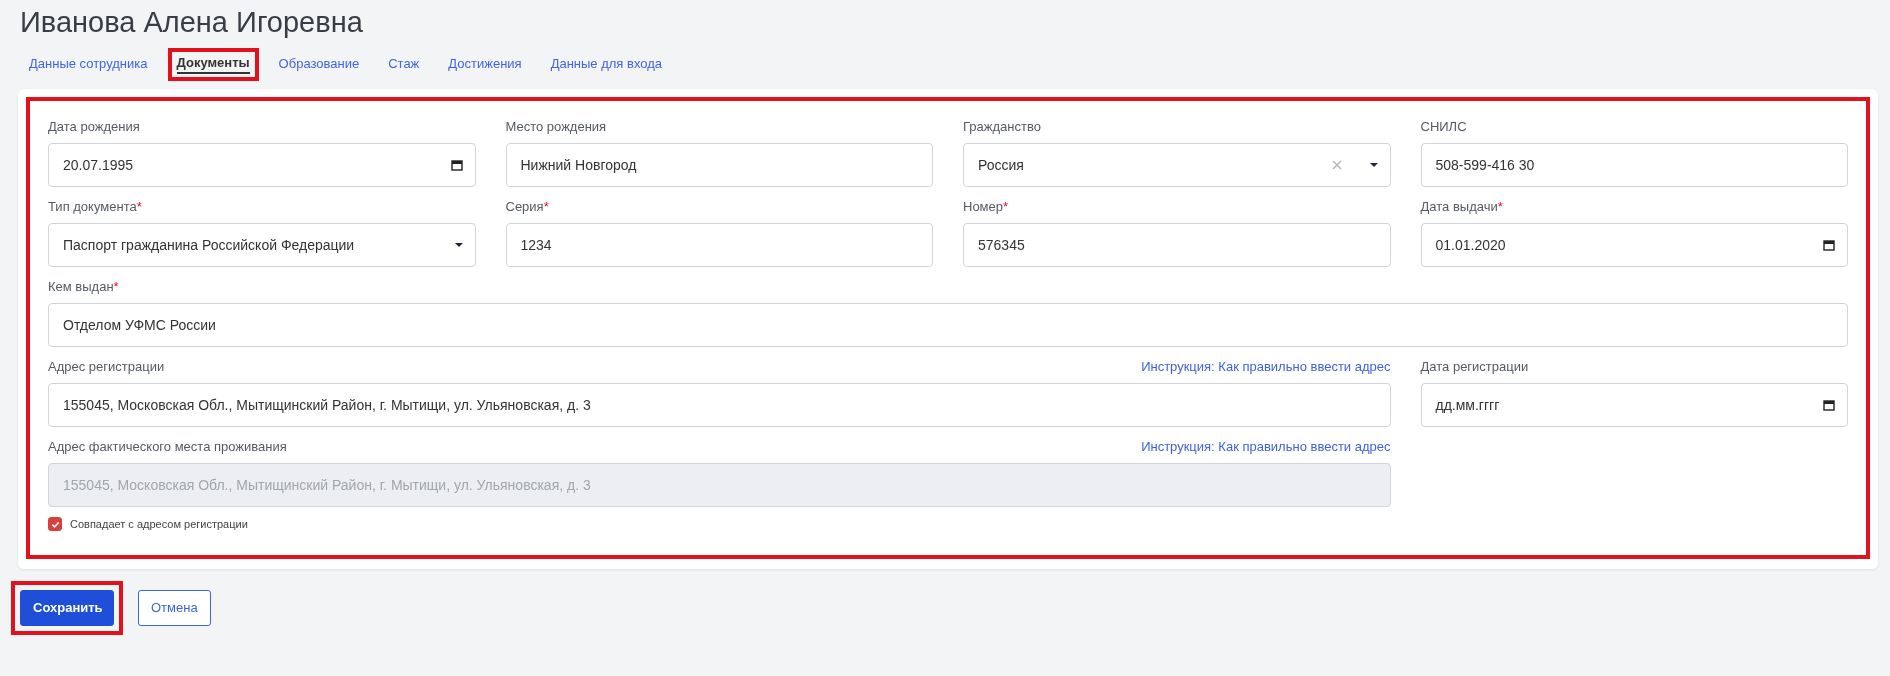  Describe the element at coordinates (1443, 126) in the screenshot. I see `field-label: СНИЛС` at that location.